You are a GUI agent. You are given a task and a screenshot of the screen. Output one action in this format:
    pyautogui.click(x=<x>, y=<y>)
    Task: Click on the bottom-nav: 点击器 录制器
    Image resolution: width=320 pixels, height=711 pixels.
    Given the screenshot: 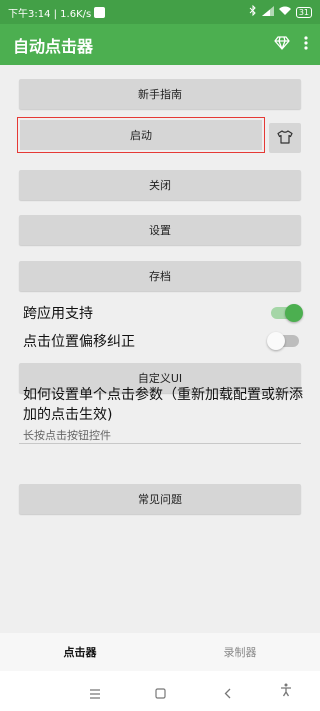 What is the action you would take?
    pyautogui.click(x=160, y=652)
    